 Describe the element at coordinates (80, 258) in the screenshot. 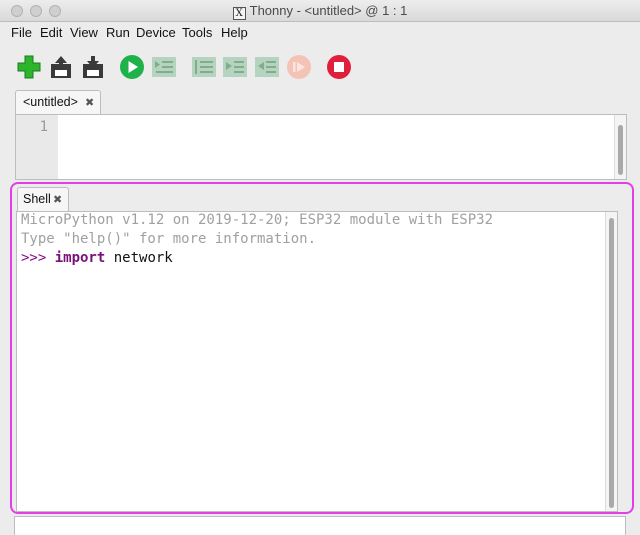

I see `shell-keyword: import` at that location.